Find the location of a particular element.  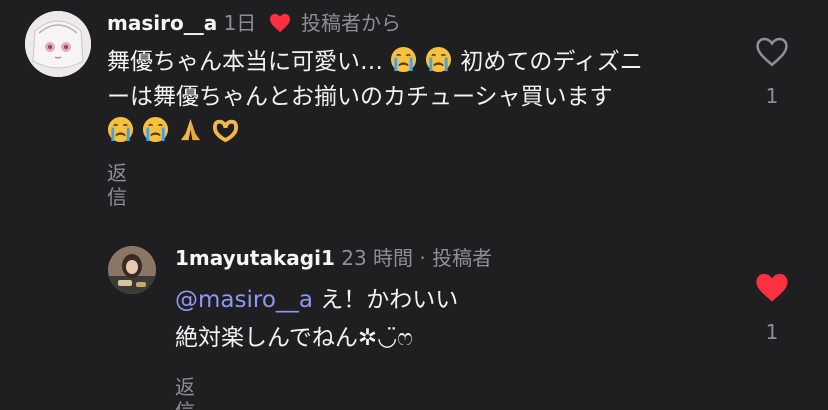

heart-hands-icon is located at coordinates (225, 131).